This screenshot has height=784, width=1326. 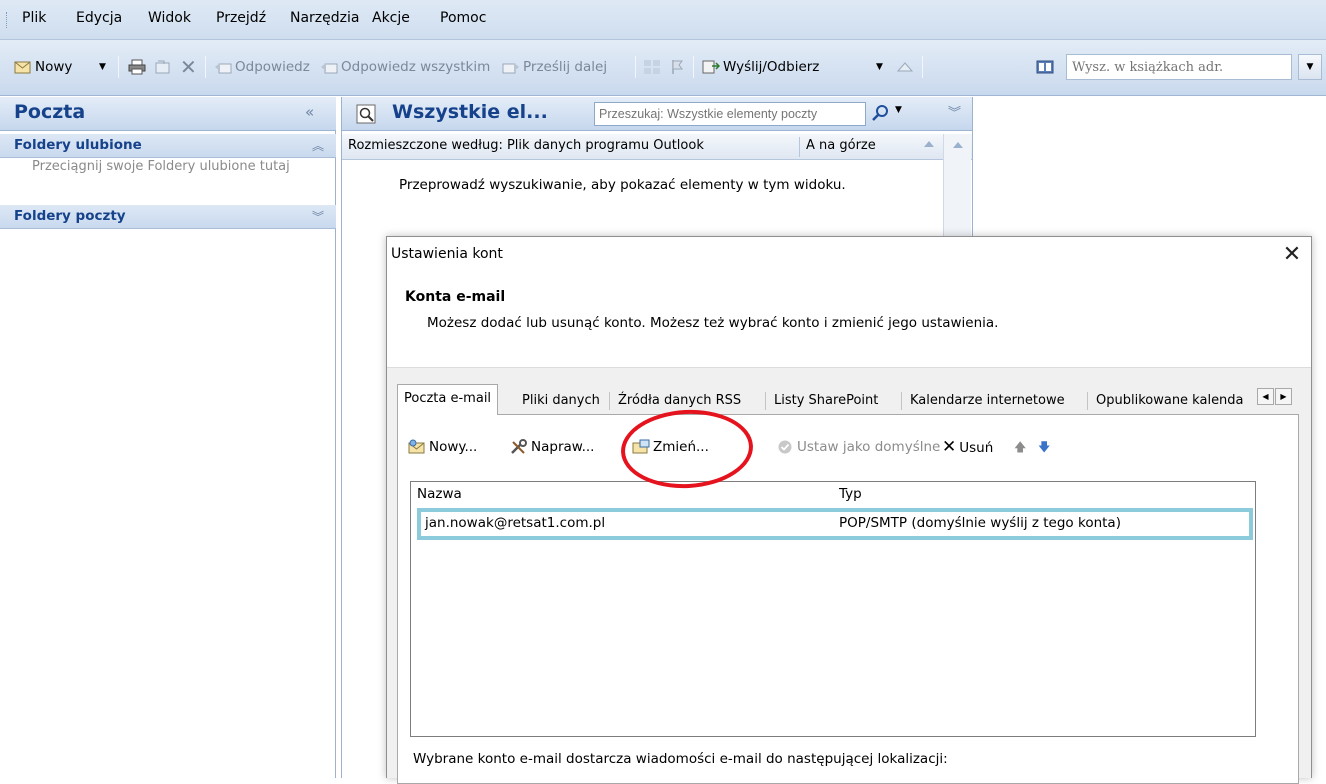 I want to click on delete-x-icon: ✕, so click(x=188, y=67).